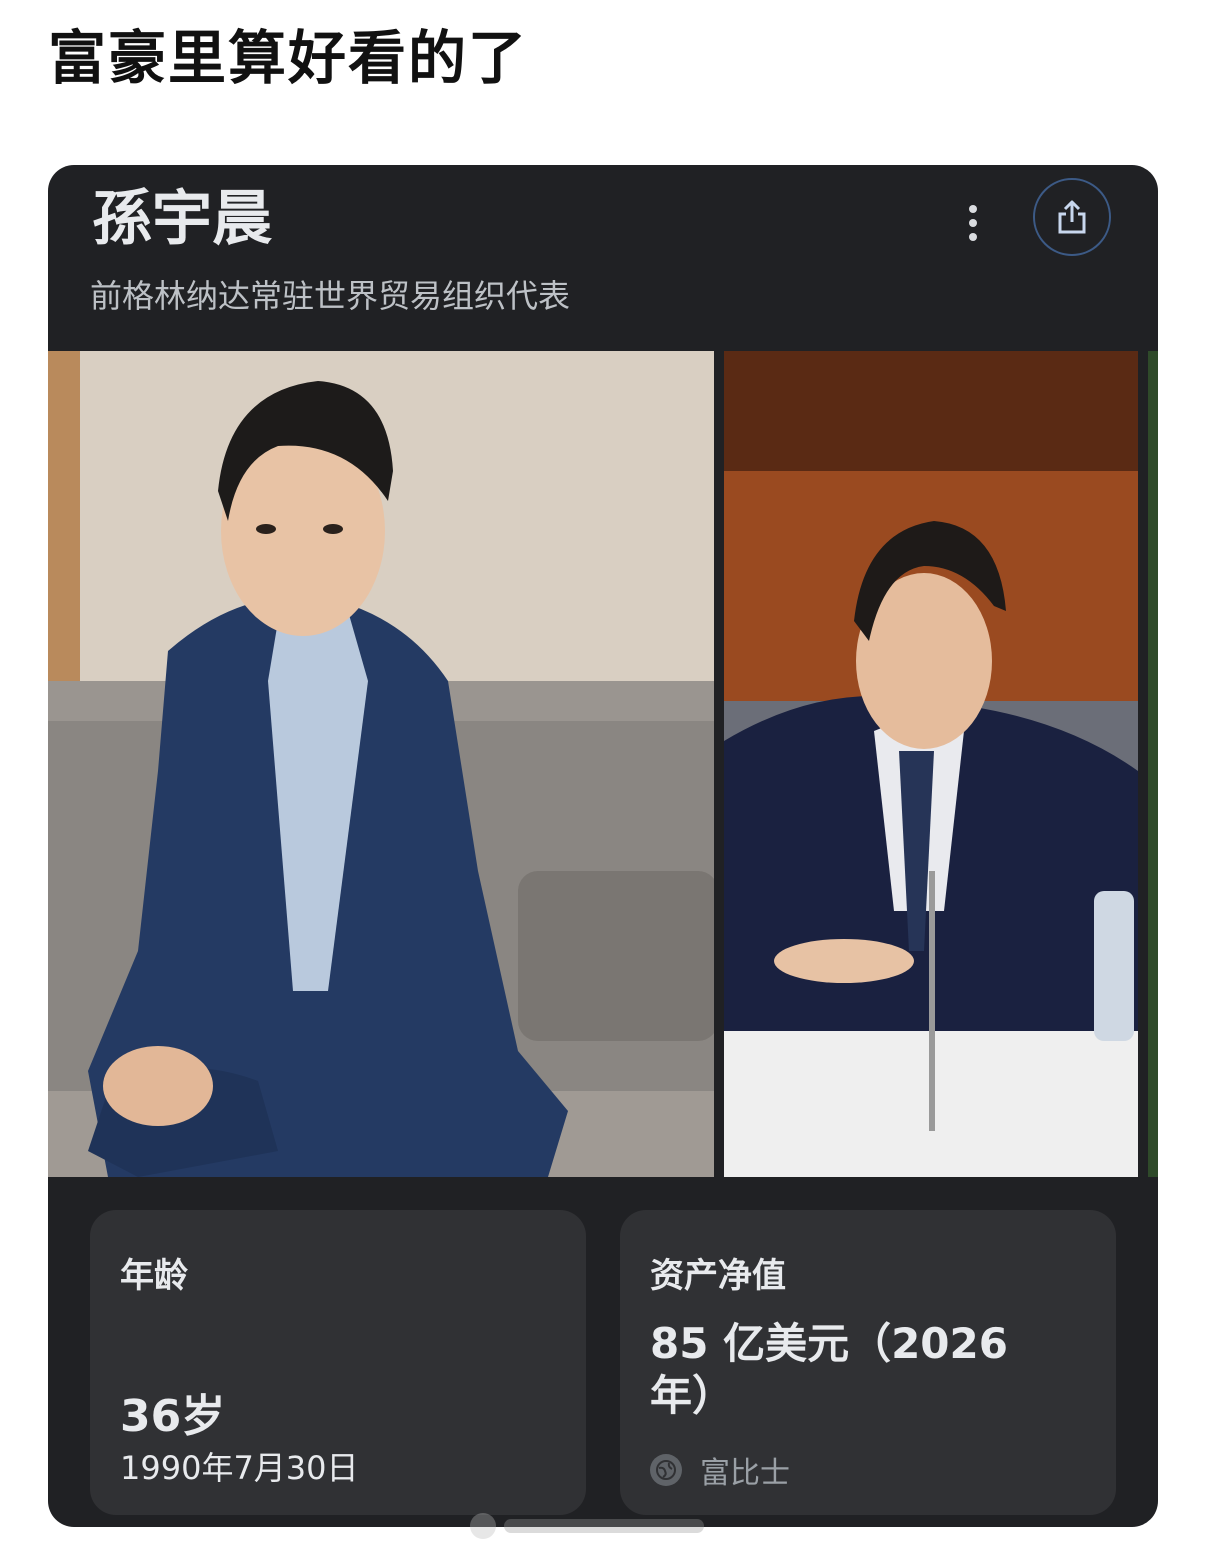 The image size is (1206, 1555). What do you see at coordinates (173, 1416) in the screenshot?
I see `age-value: 36岁` at bounding box center [173, 1416].